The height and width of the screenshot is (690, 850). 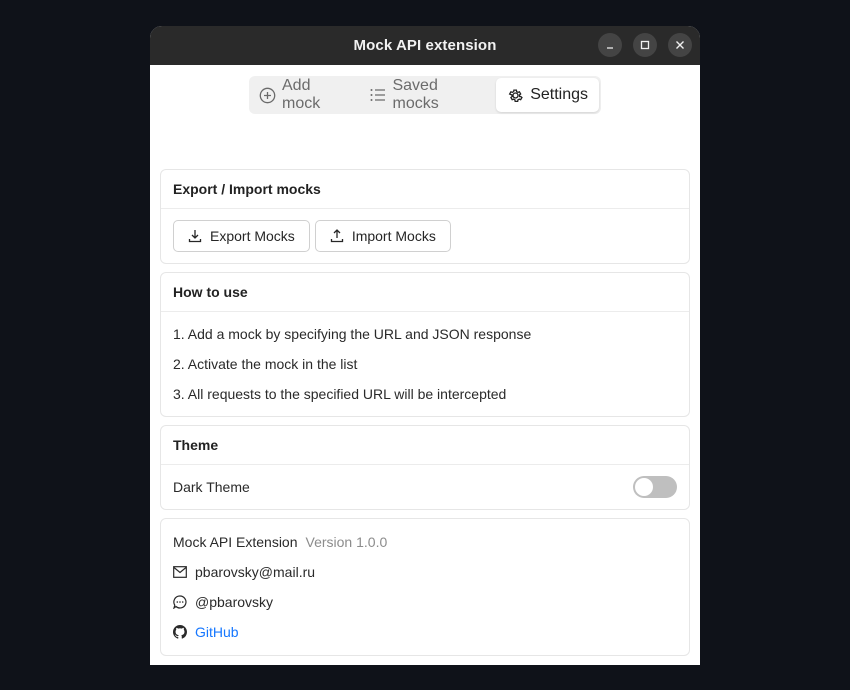 What do you see at coordinates (346, 542) in the screenshot?
I see `version-text: Version 1.0.0` at bounding box center [346, 542].